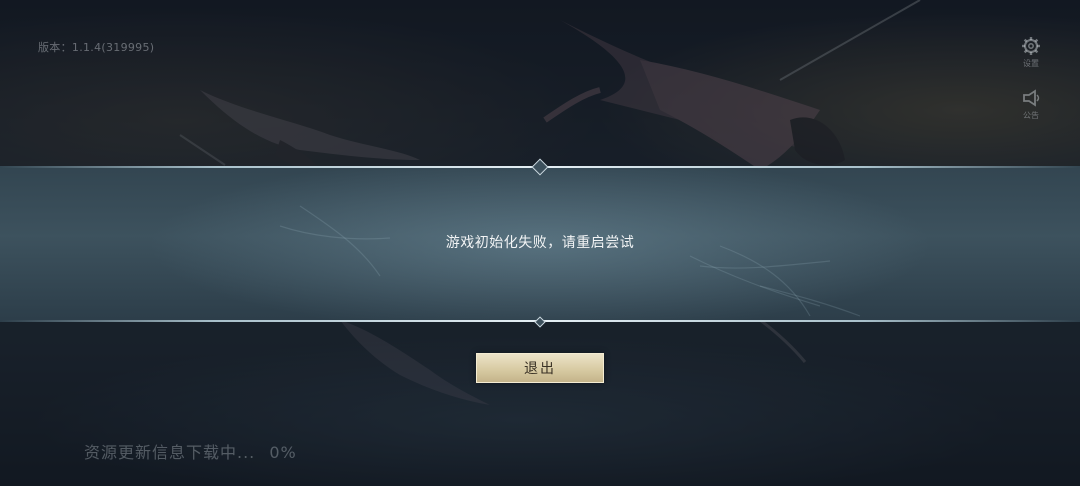 This screenshot has height=486, width=1080. I want to click on error-message: 游戏初始化失败，请重启尝试, so click(540, 243).